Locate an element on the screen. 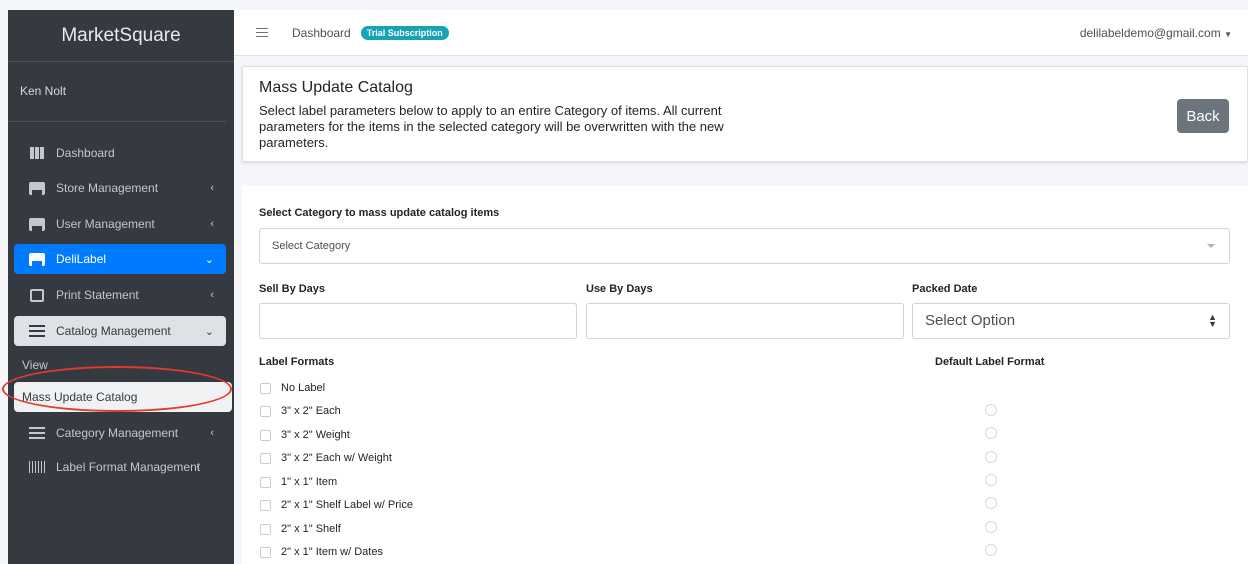  sidebar-item-dashboard: Dashboard is located at coordinates (120, 153).